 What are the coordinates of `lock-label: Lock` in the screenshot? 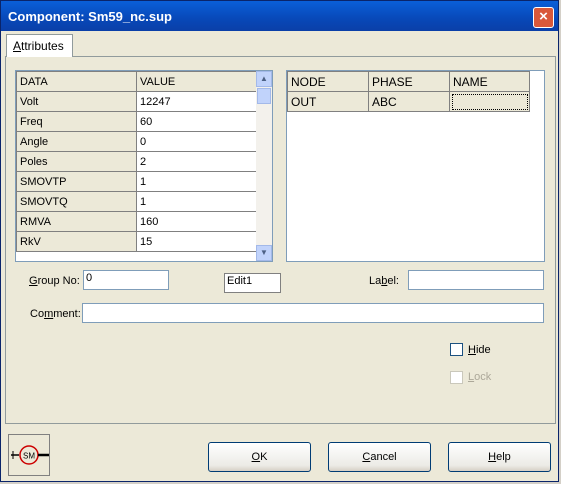 It's located at (480, 377).